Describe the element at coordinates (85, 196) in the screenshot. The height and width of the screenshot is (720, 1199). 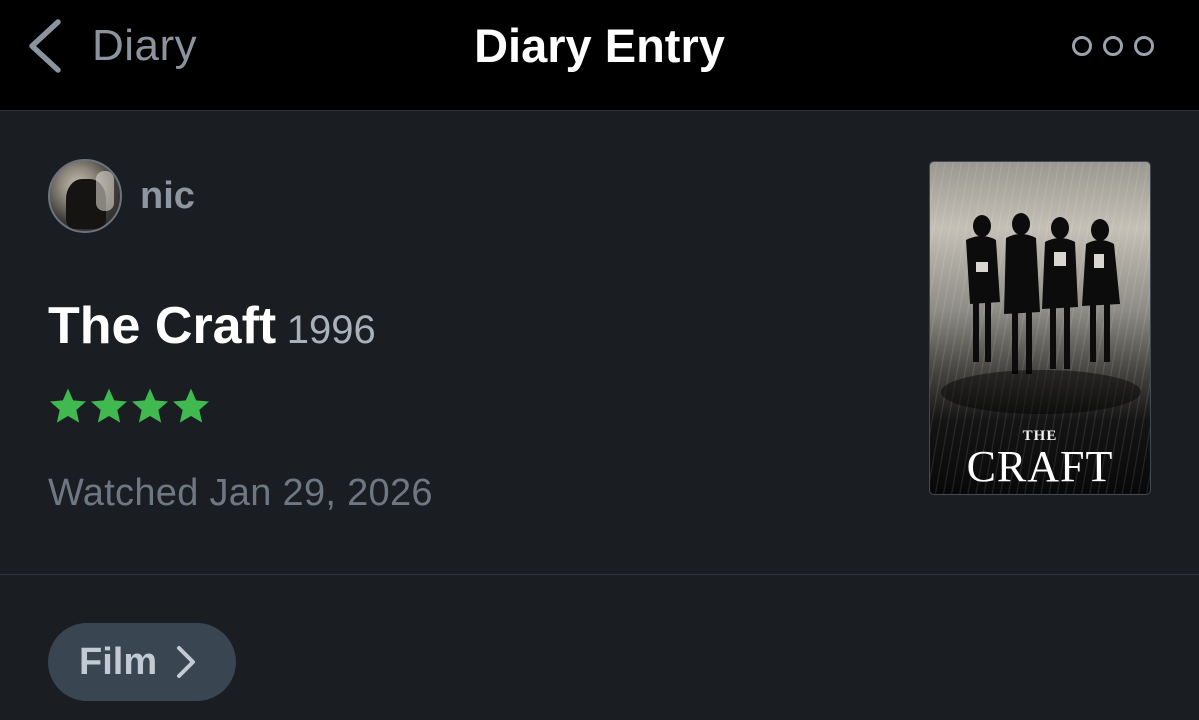
I see `avatar` at that location.